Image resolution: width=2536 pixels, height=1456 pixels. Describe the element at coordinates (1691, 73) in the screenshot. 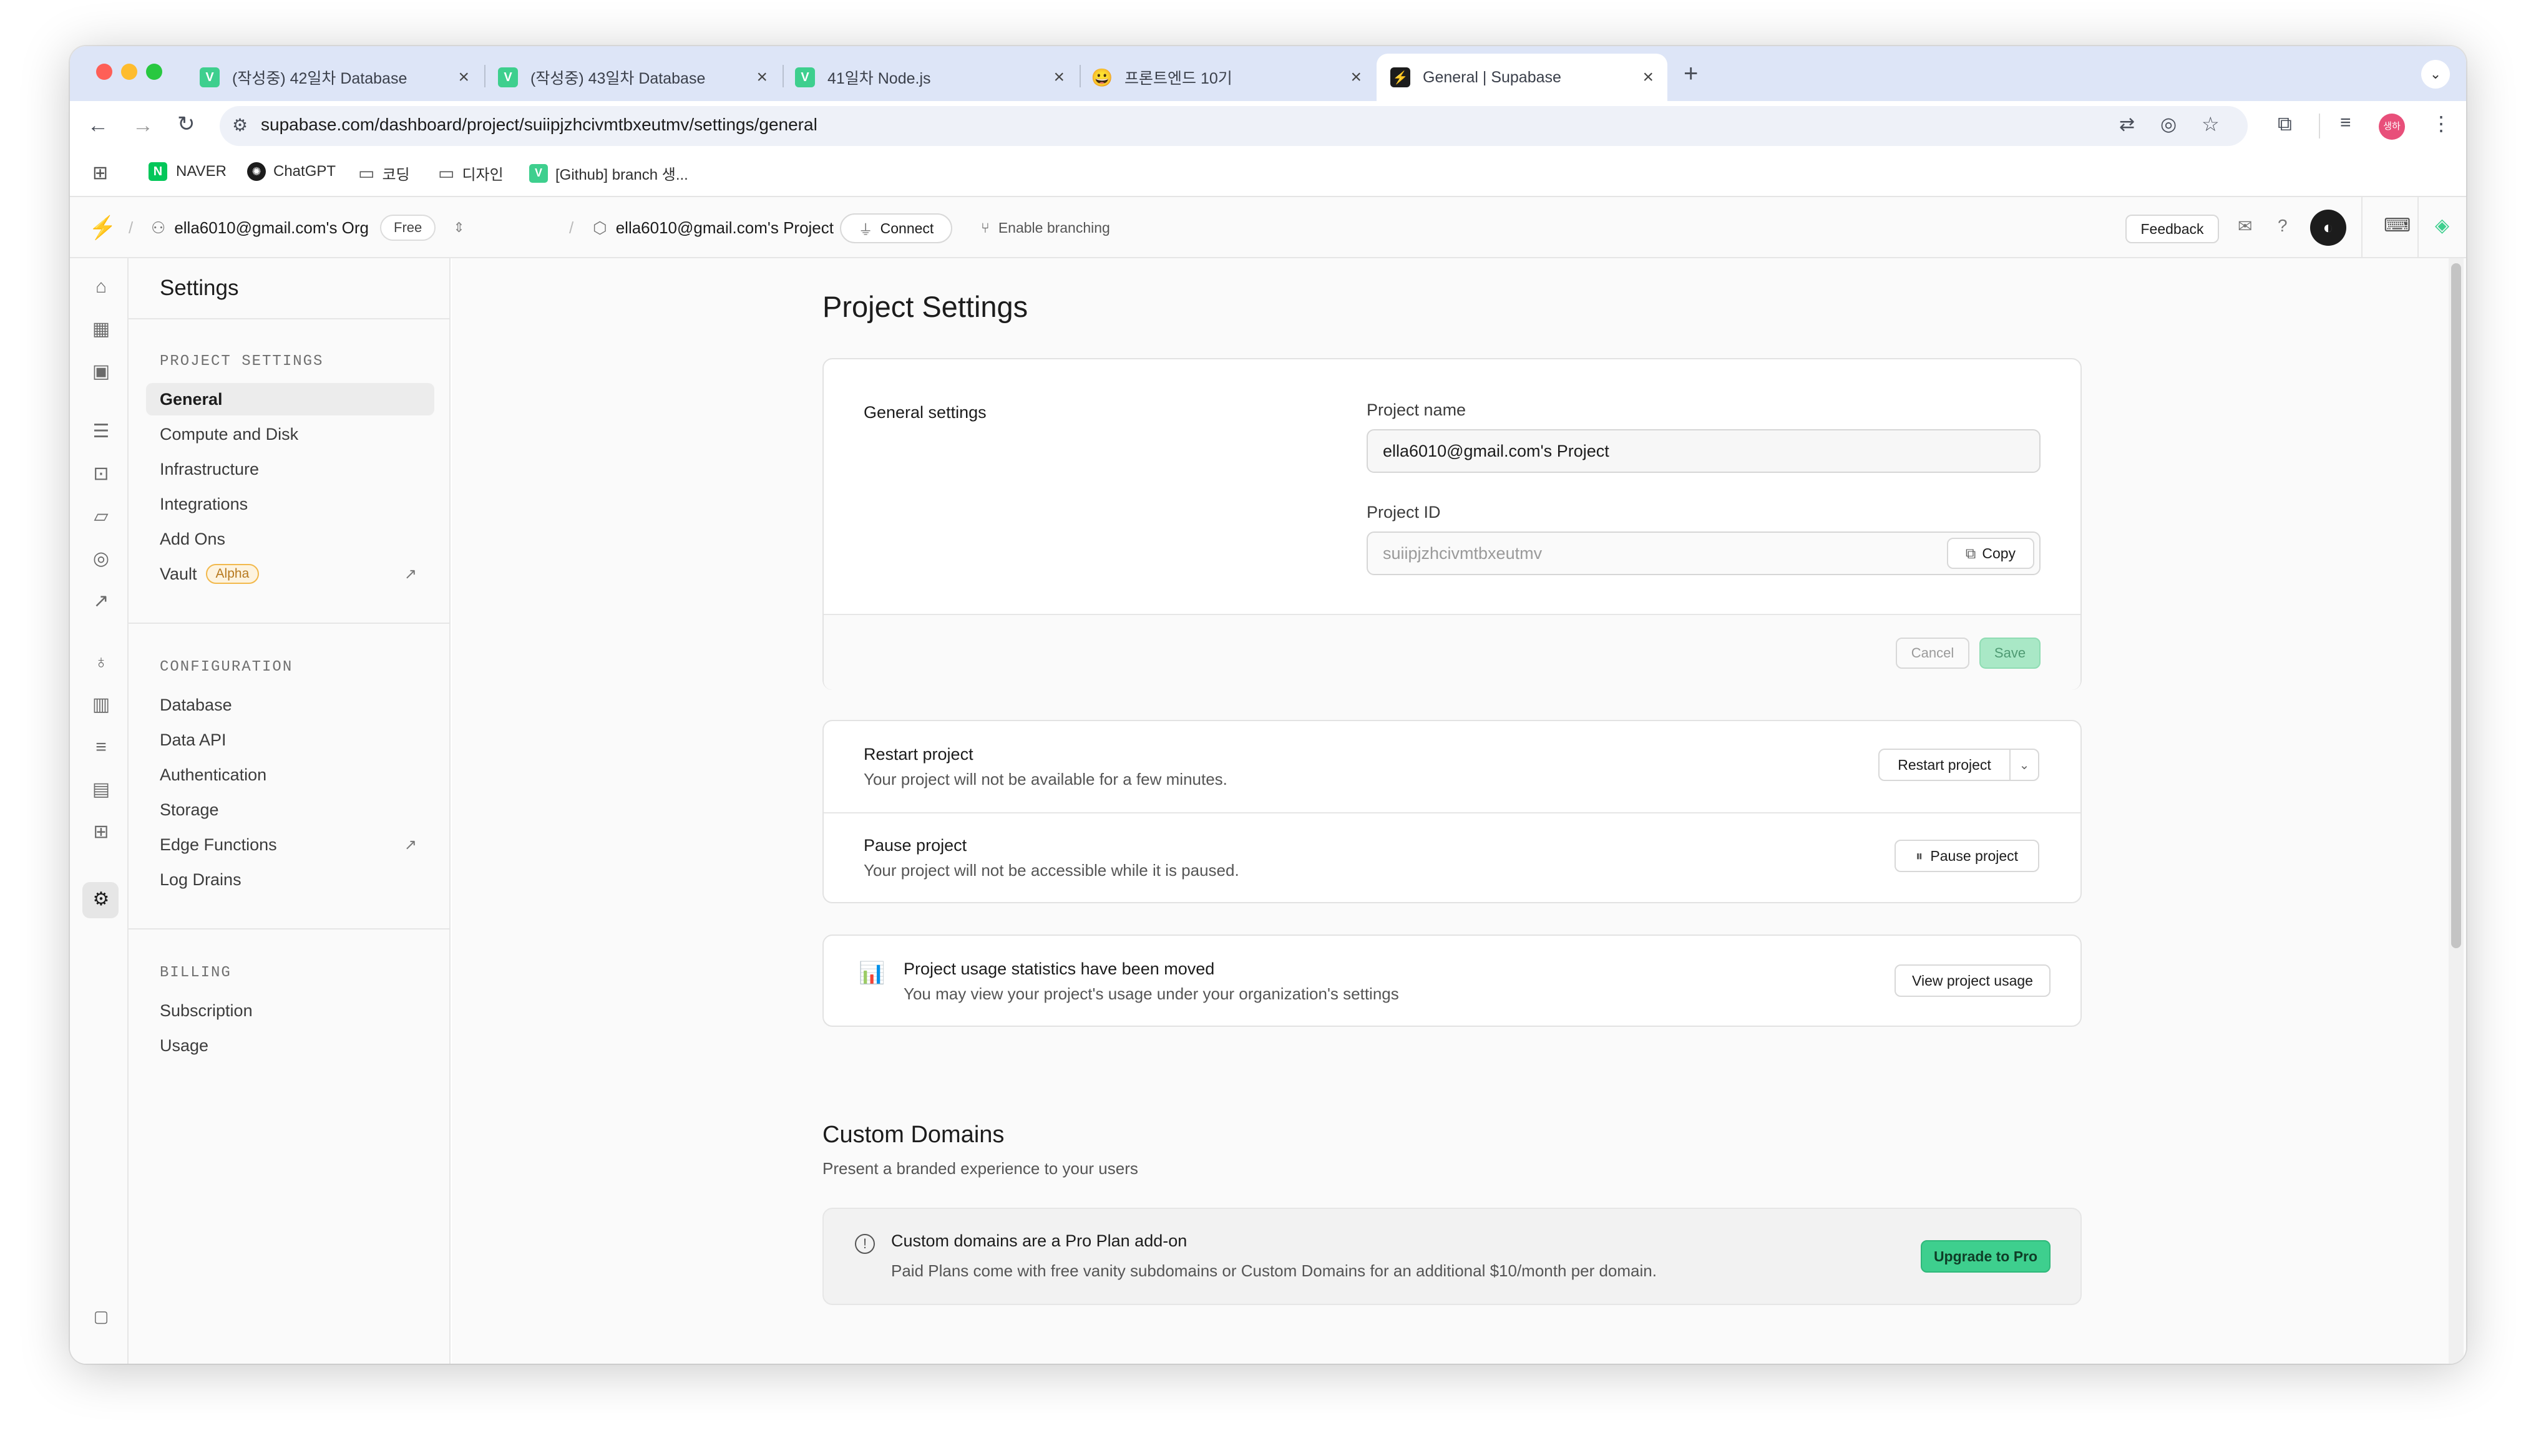

I see `new-tab-icon: +` at that location.